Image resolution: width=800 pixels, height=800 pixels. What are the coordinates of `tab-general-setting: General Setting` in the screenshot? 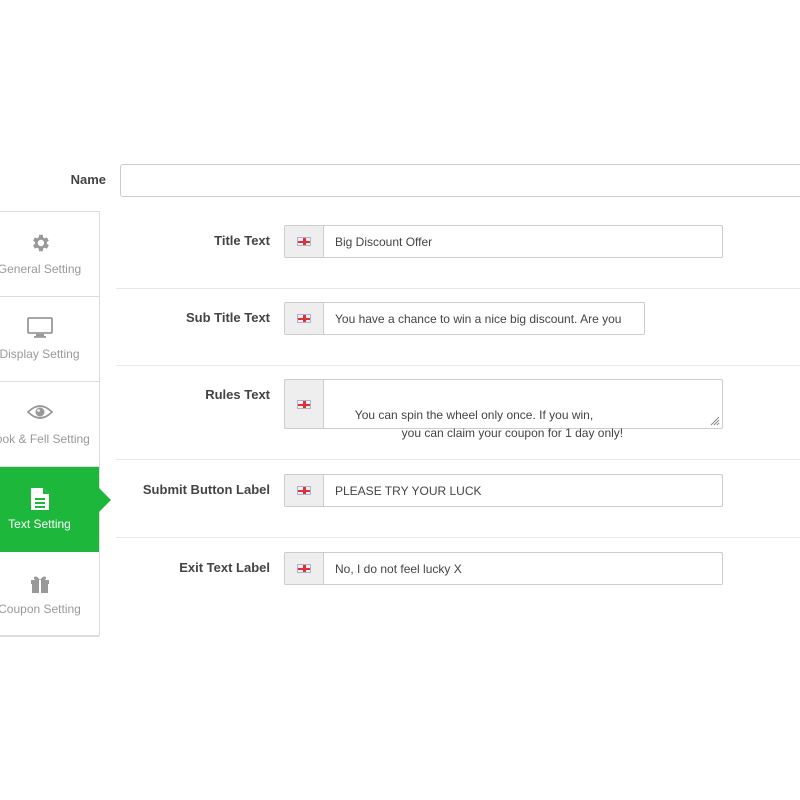 It's located at (49, 254).